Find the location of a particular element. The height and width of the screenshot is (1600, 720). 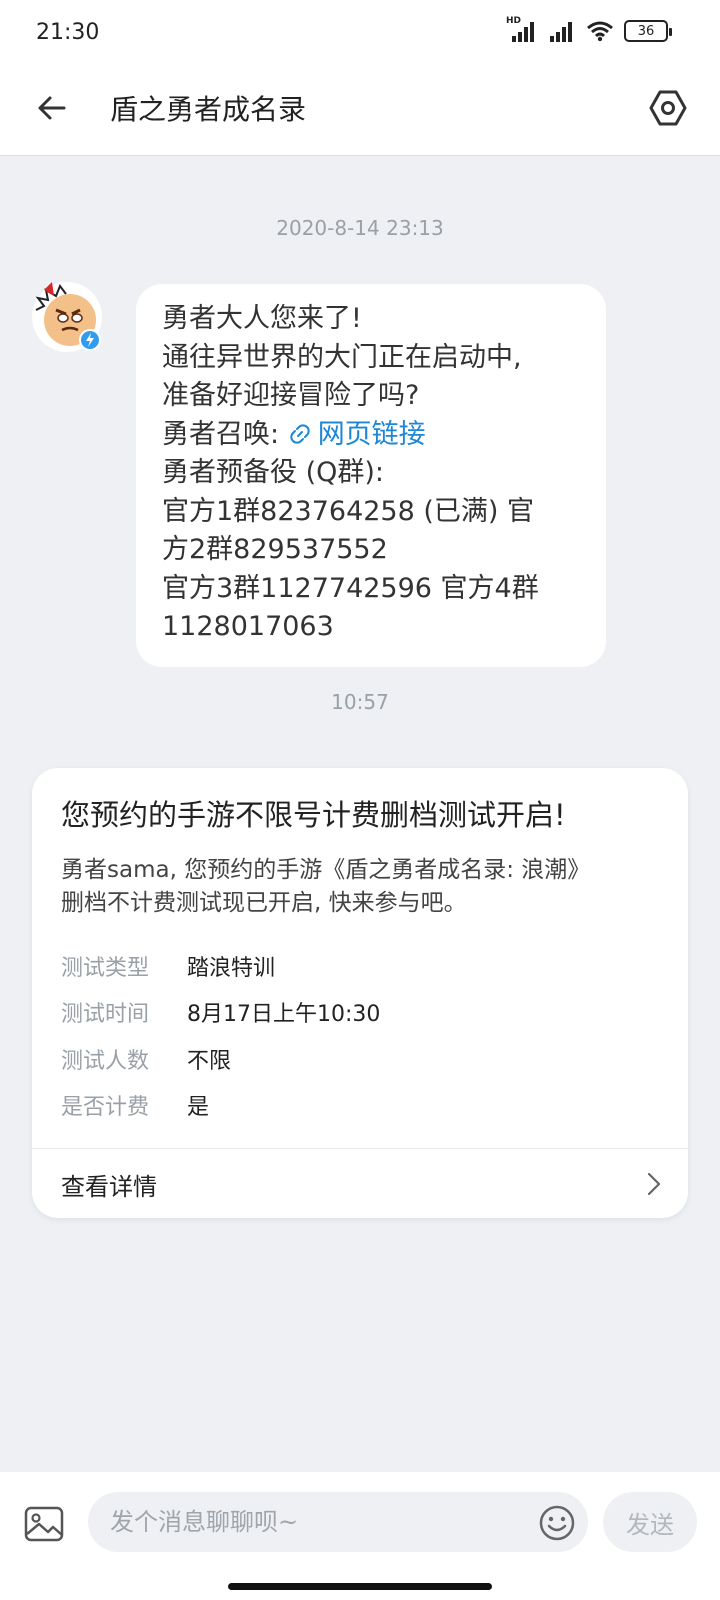

status-bar: 21:30 HD 36 is located at coordinates (360, 33).